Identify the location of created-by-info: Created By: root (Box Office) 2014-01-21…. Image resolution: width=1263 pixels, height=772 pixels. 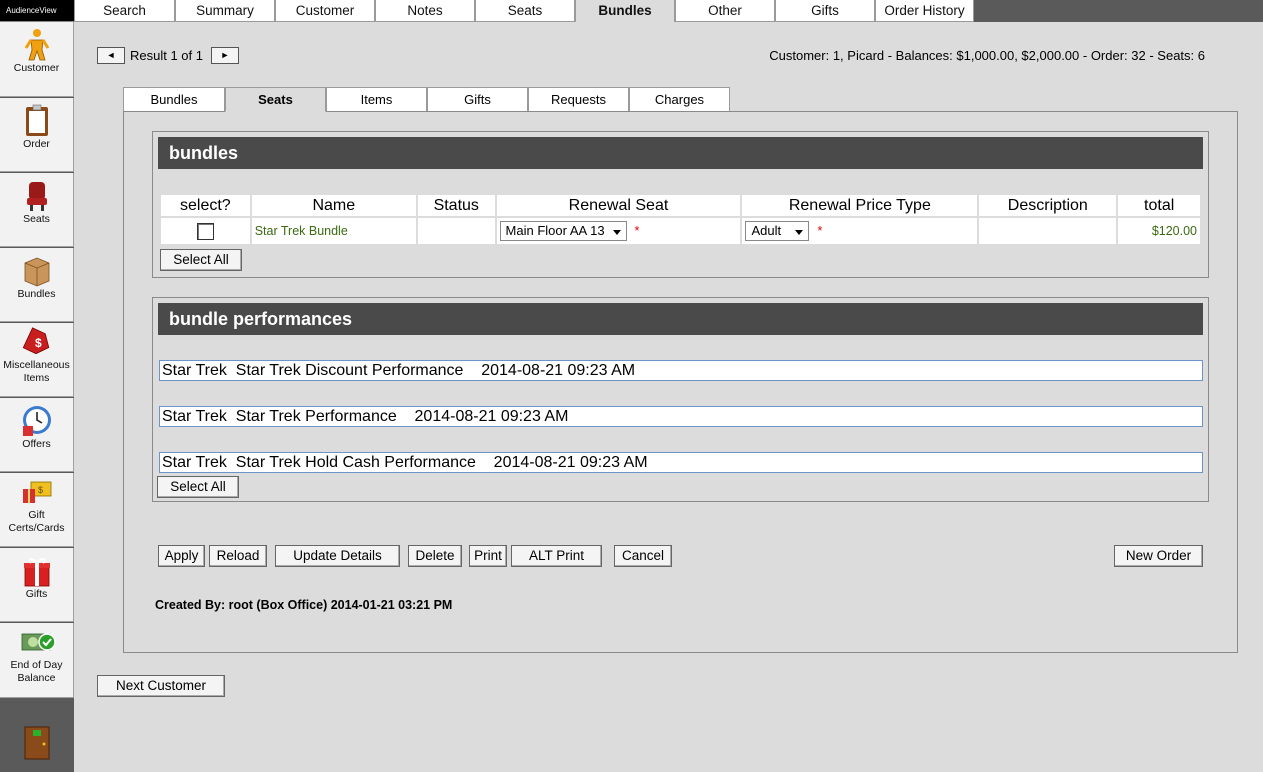
(304, 605).